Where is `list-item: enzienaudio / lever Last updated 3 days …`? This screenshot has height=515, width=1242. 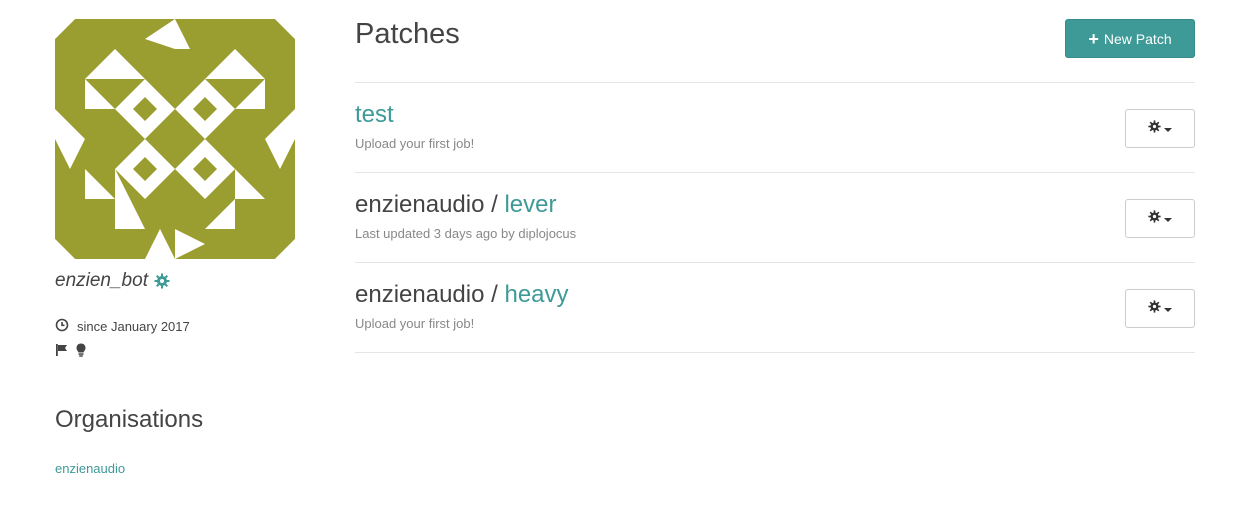
list-item: enzienaudio / lever Last updated 3 days … is located at coordinates (775, 218).